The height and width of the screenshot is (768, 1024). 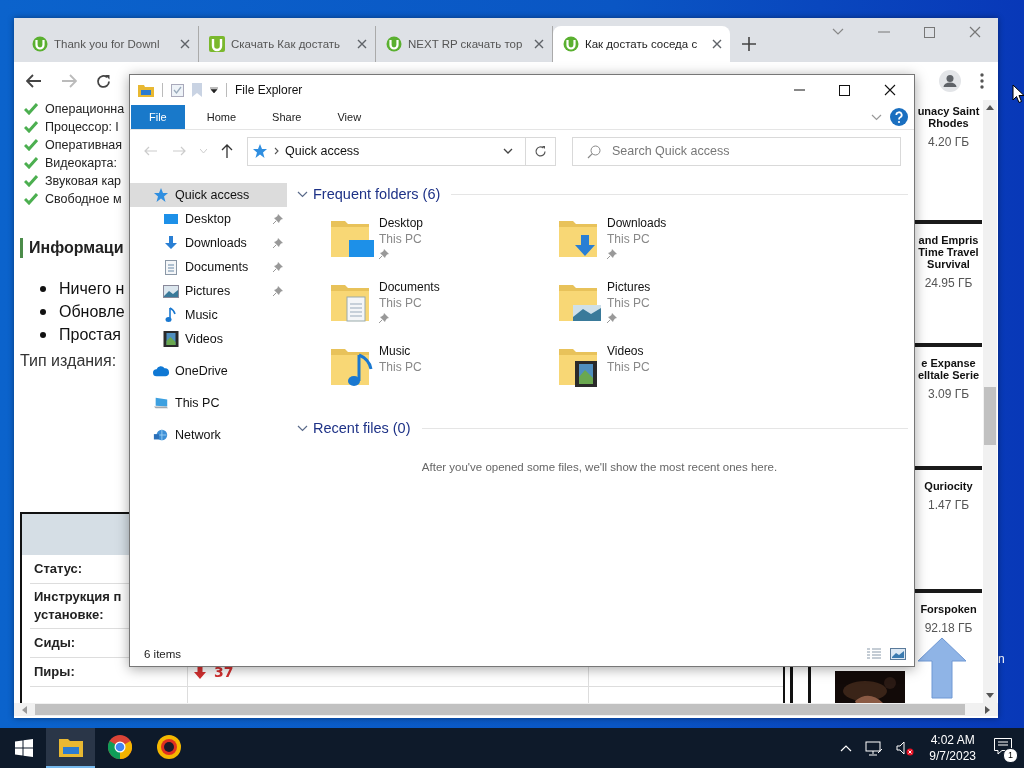 What do you see at coordinates (671, 247) in the screenshot?
I see `folder-tile: Downloads This PC` at bounding box center [671, 247].